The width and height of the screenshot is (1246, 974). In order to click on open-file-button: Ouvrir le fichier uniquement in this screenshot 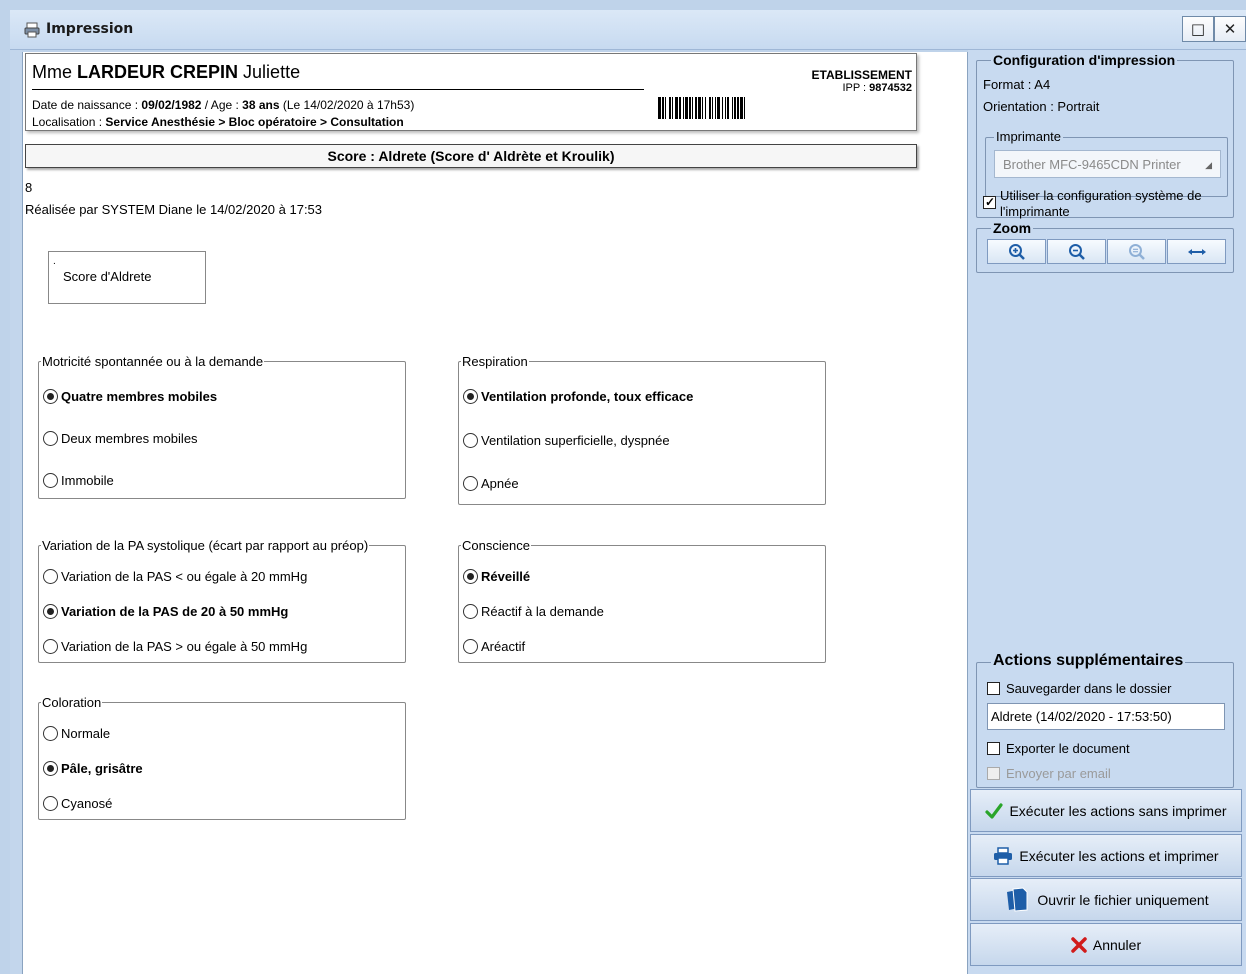, I will do `click(1106, 899)`.